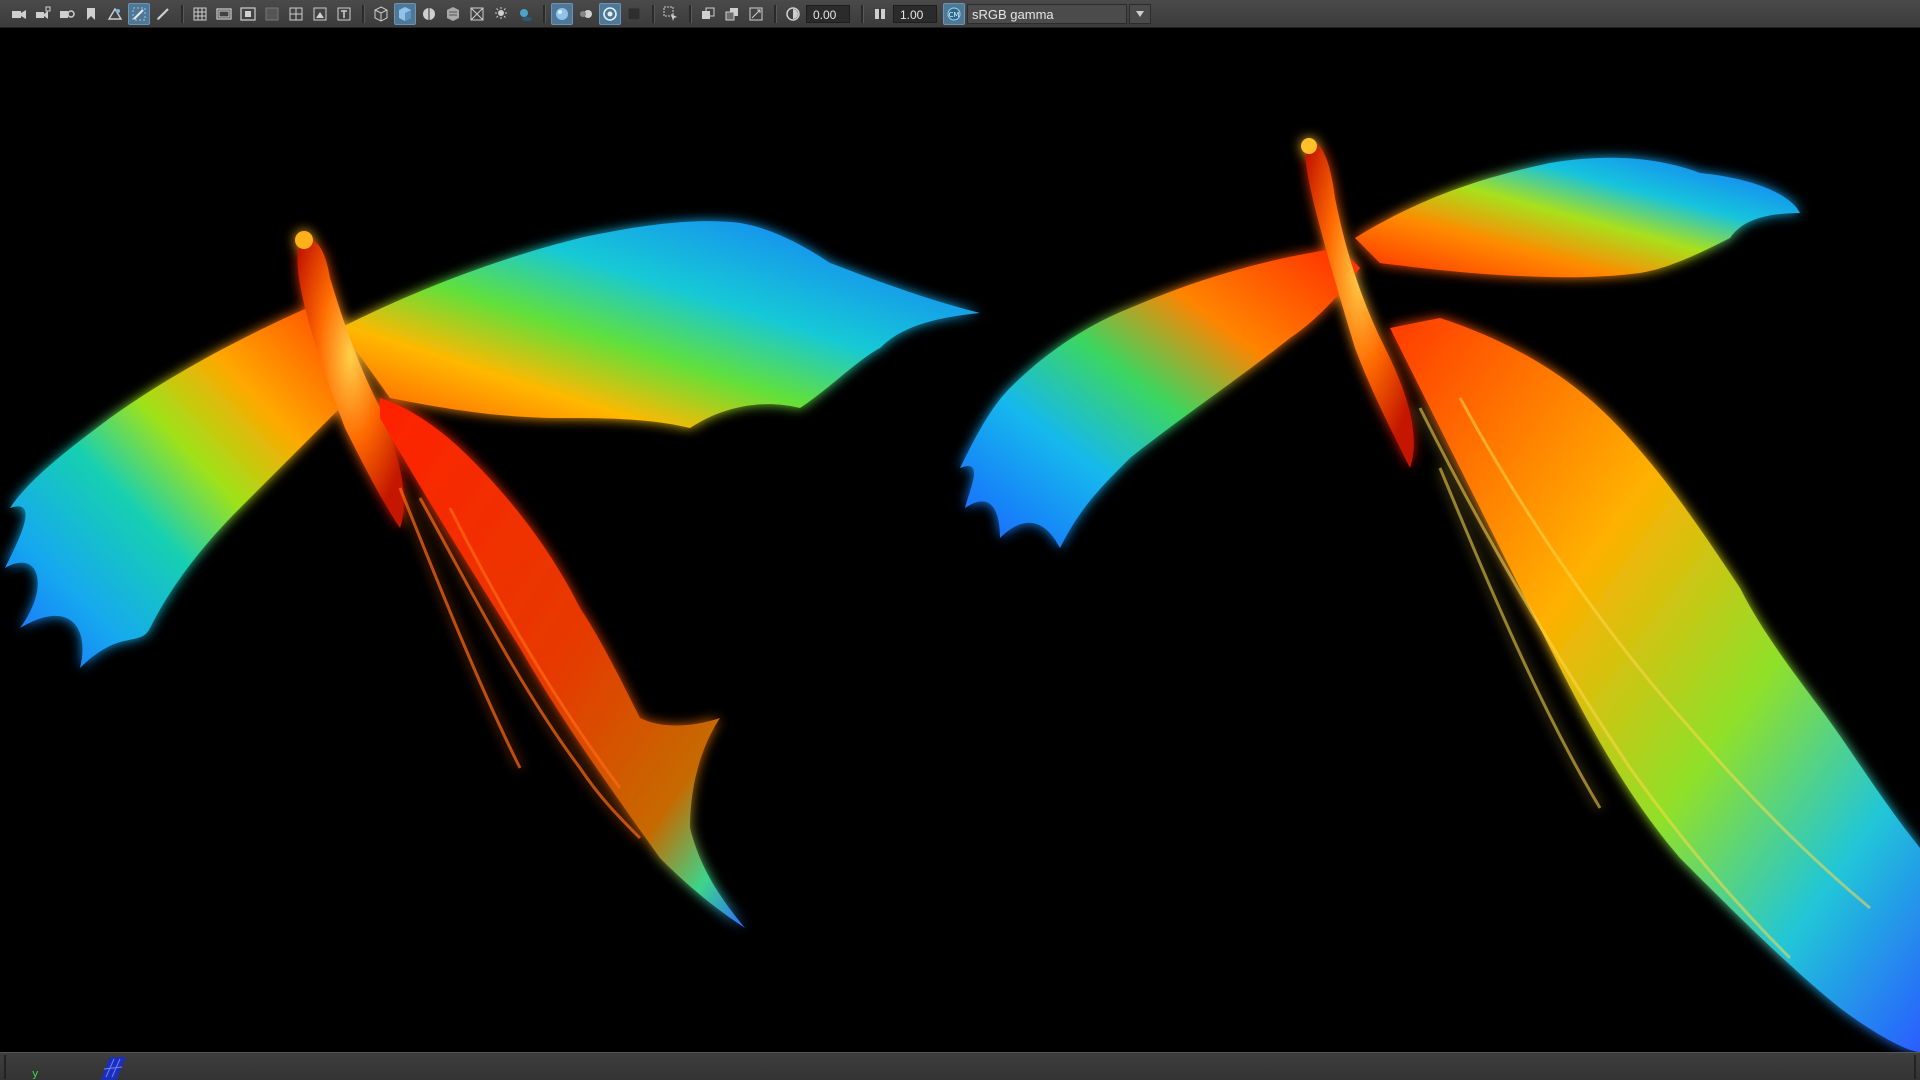 The height and width of the screenshot is (1080, 1920). What do you see at coordinates (477, 14) in the screenshot?
I see `xray-icon` at bounding box center [477, 14].